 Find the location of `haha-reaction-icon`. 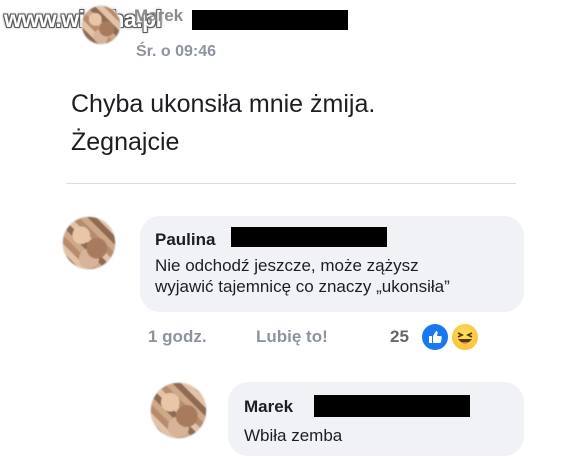

haha-reaction-icon is located at coordinates (465, 337).